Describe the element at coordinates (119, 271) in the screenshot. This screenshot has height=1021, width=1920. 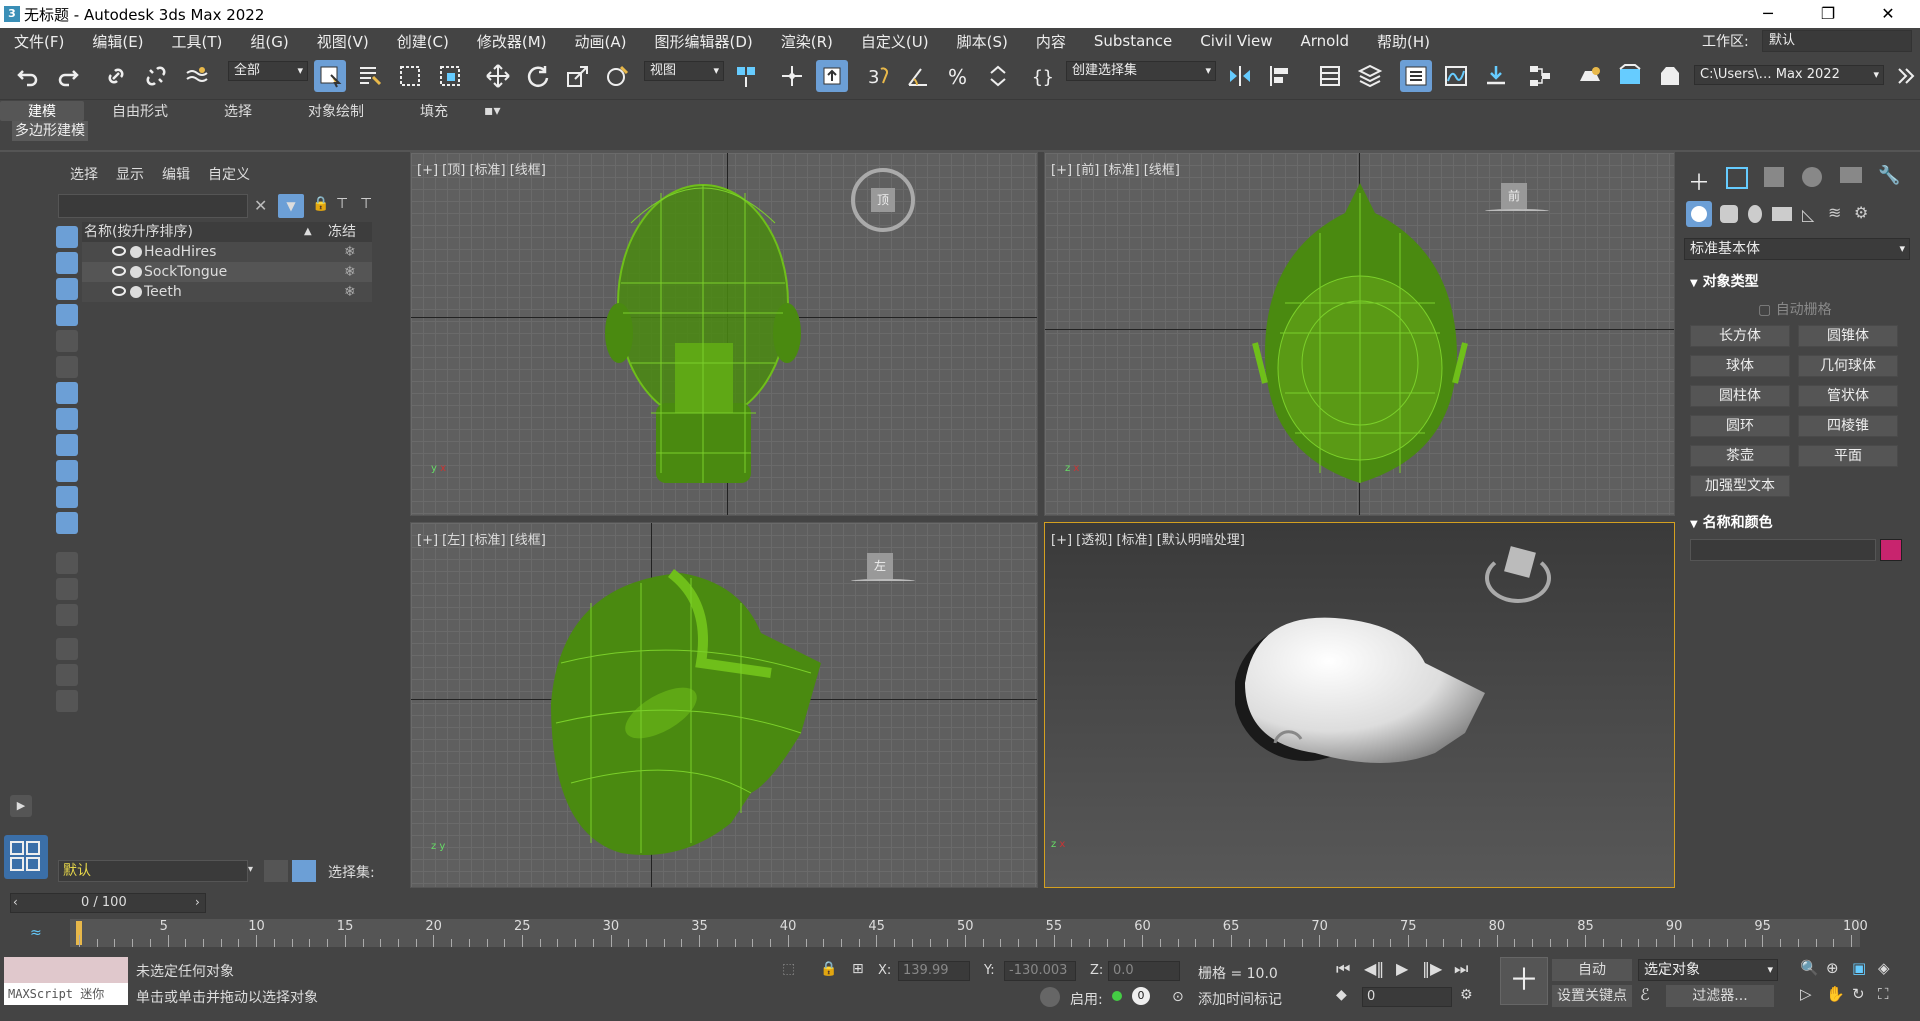
I see `visibility-eye-icon` at that location.